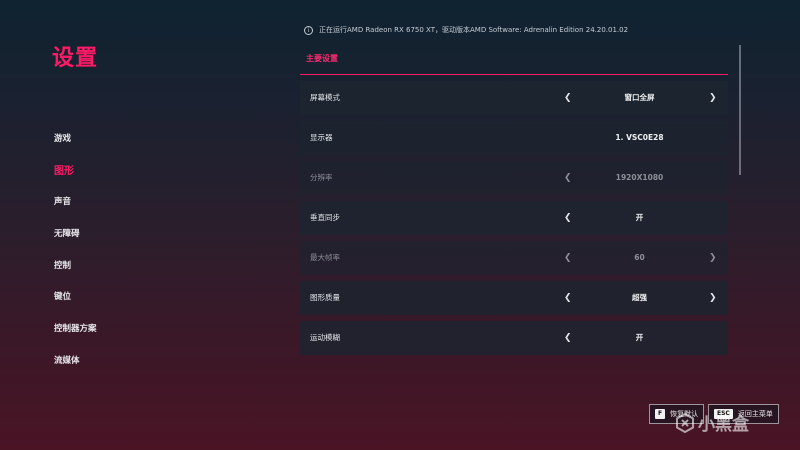 This screenshot has width=800, height=450. Describe the element at coordinates (321, 177) in the screenshot. I see `setting-label: 分辨率` at that location.